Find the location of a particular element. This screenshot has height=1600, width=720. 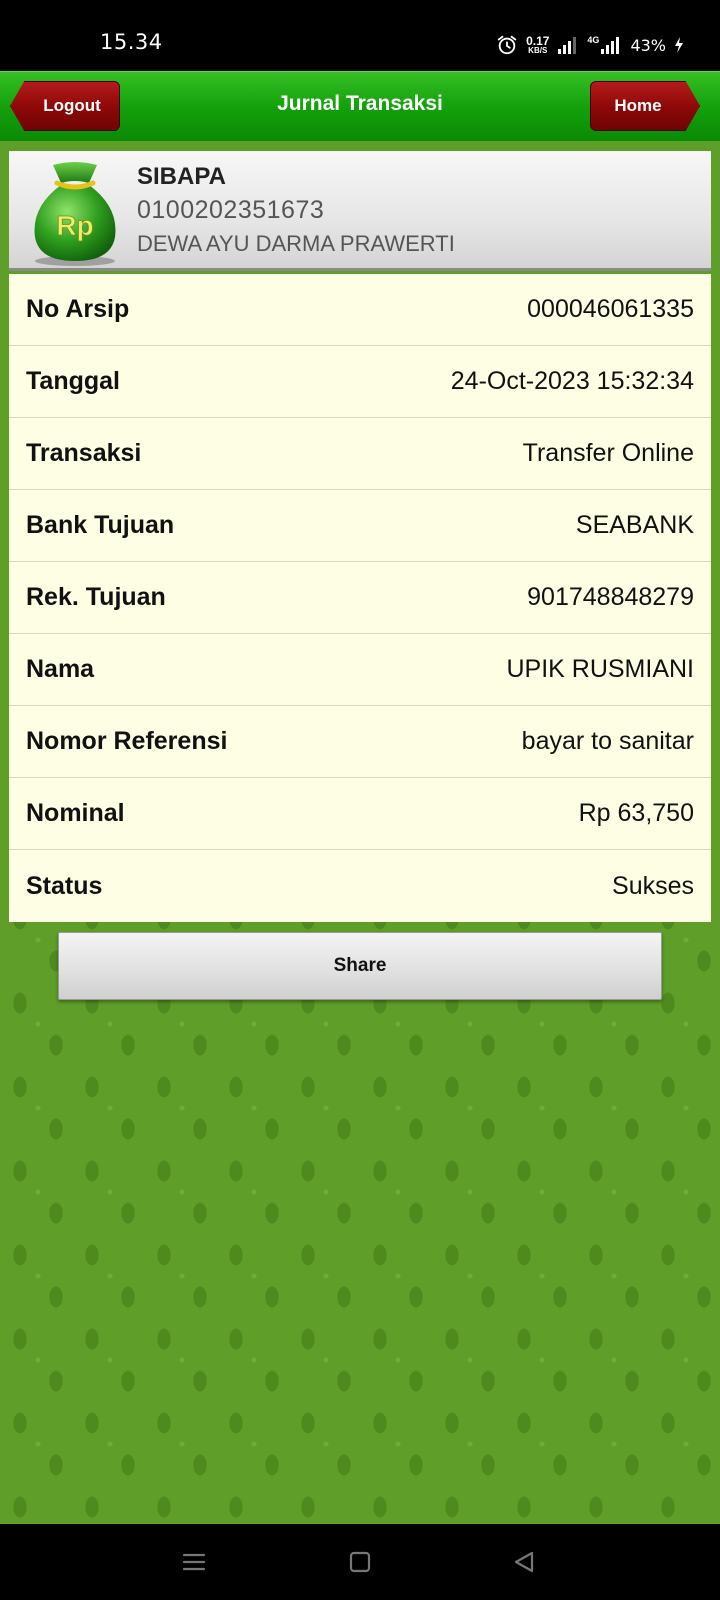

status-icons: 0.17 KB/S 4G 43% is located at coordinates (590, 45).